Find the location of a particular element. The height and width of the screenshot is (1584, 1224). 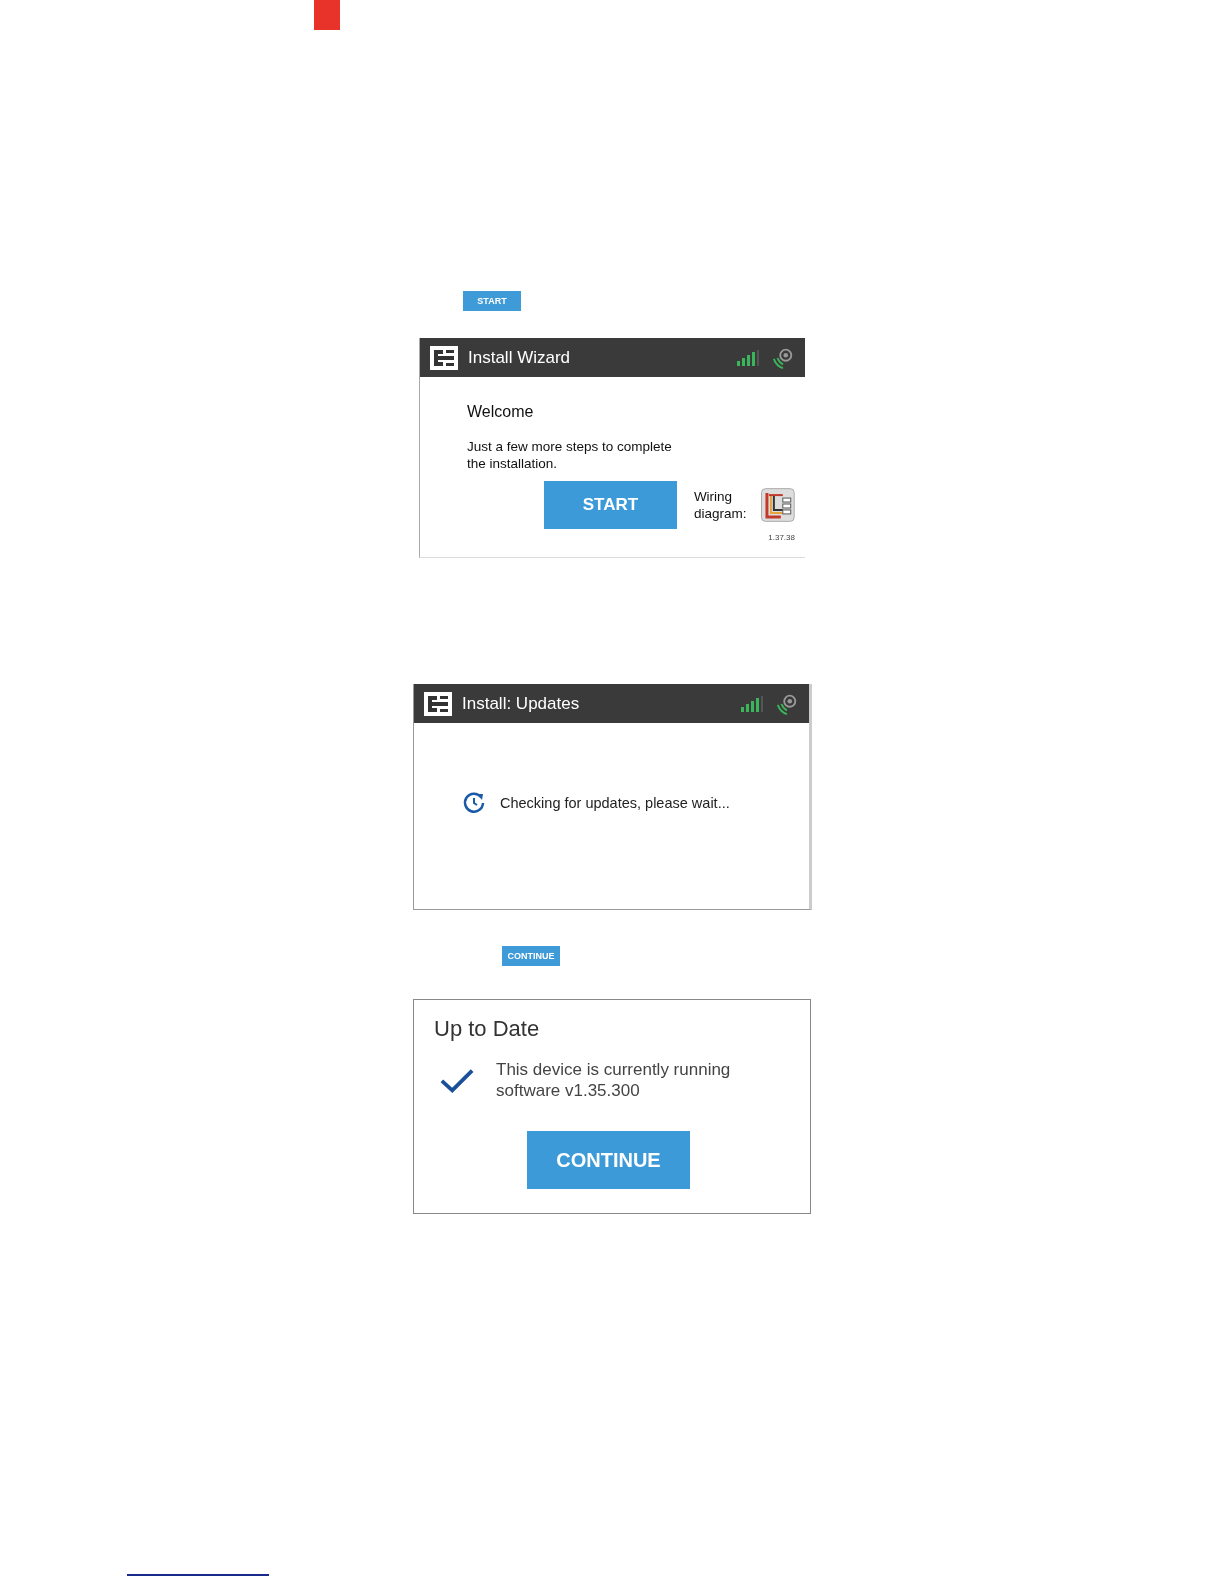

dialog-message: This device is currently running software v1.35.300 is located at coordinates (614, 1080).